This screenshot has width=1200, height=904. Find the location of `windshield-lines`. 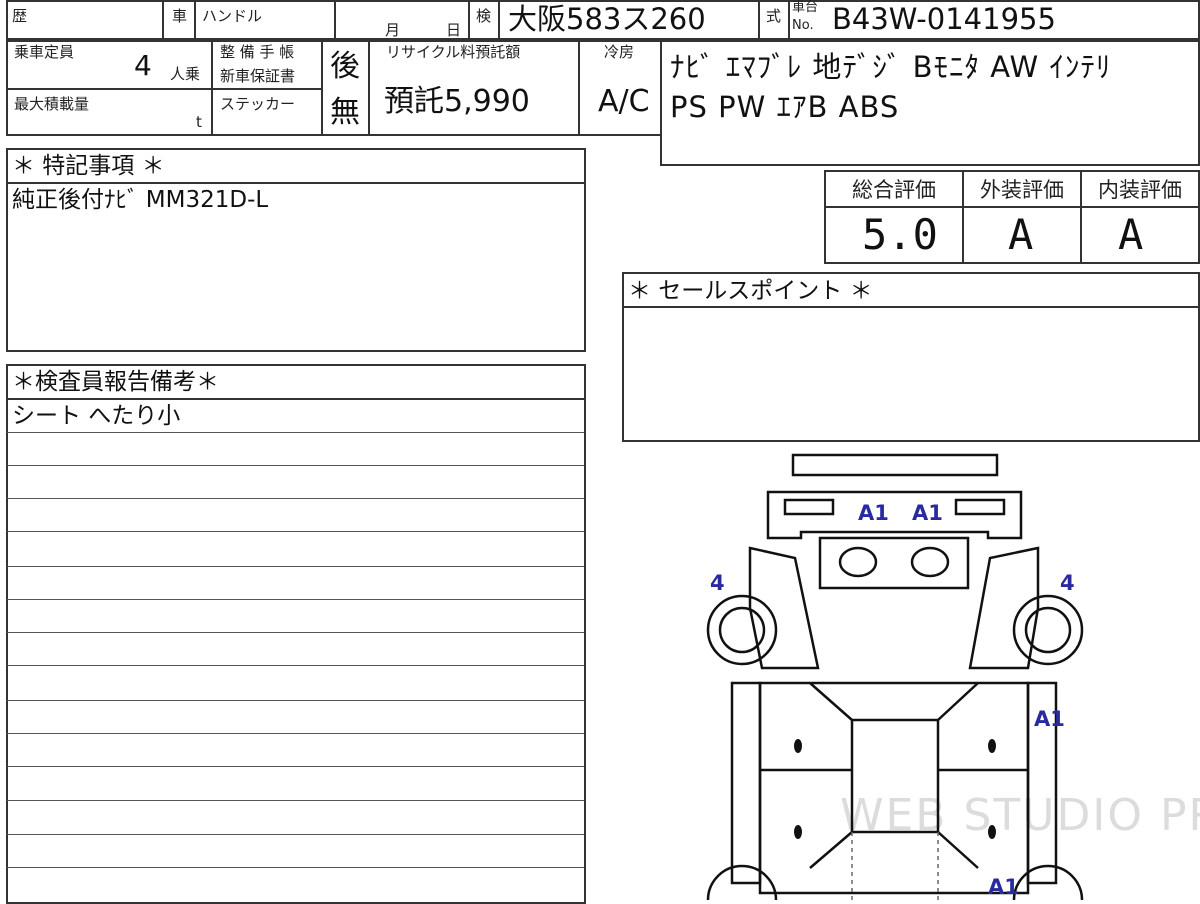

windshield-lines is located at coordinates (894, 775).